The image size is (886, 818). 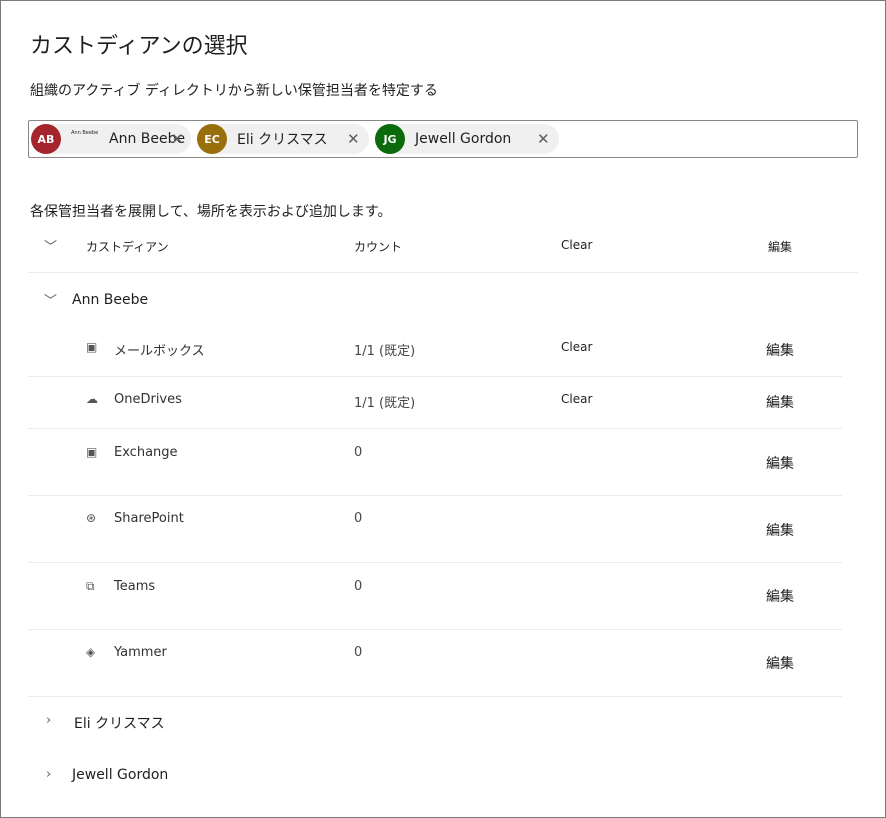 I want to click on group-jewell-gordon: Jewell Gordon, so click(x=120, y=775).